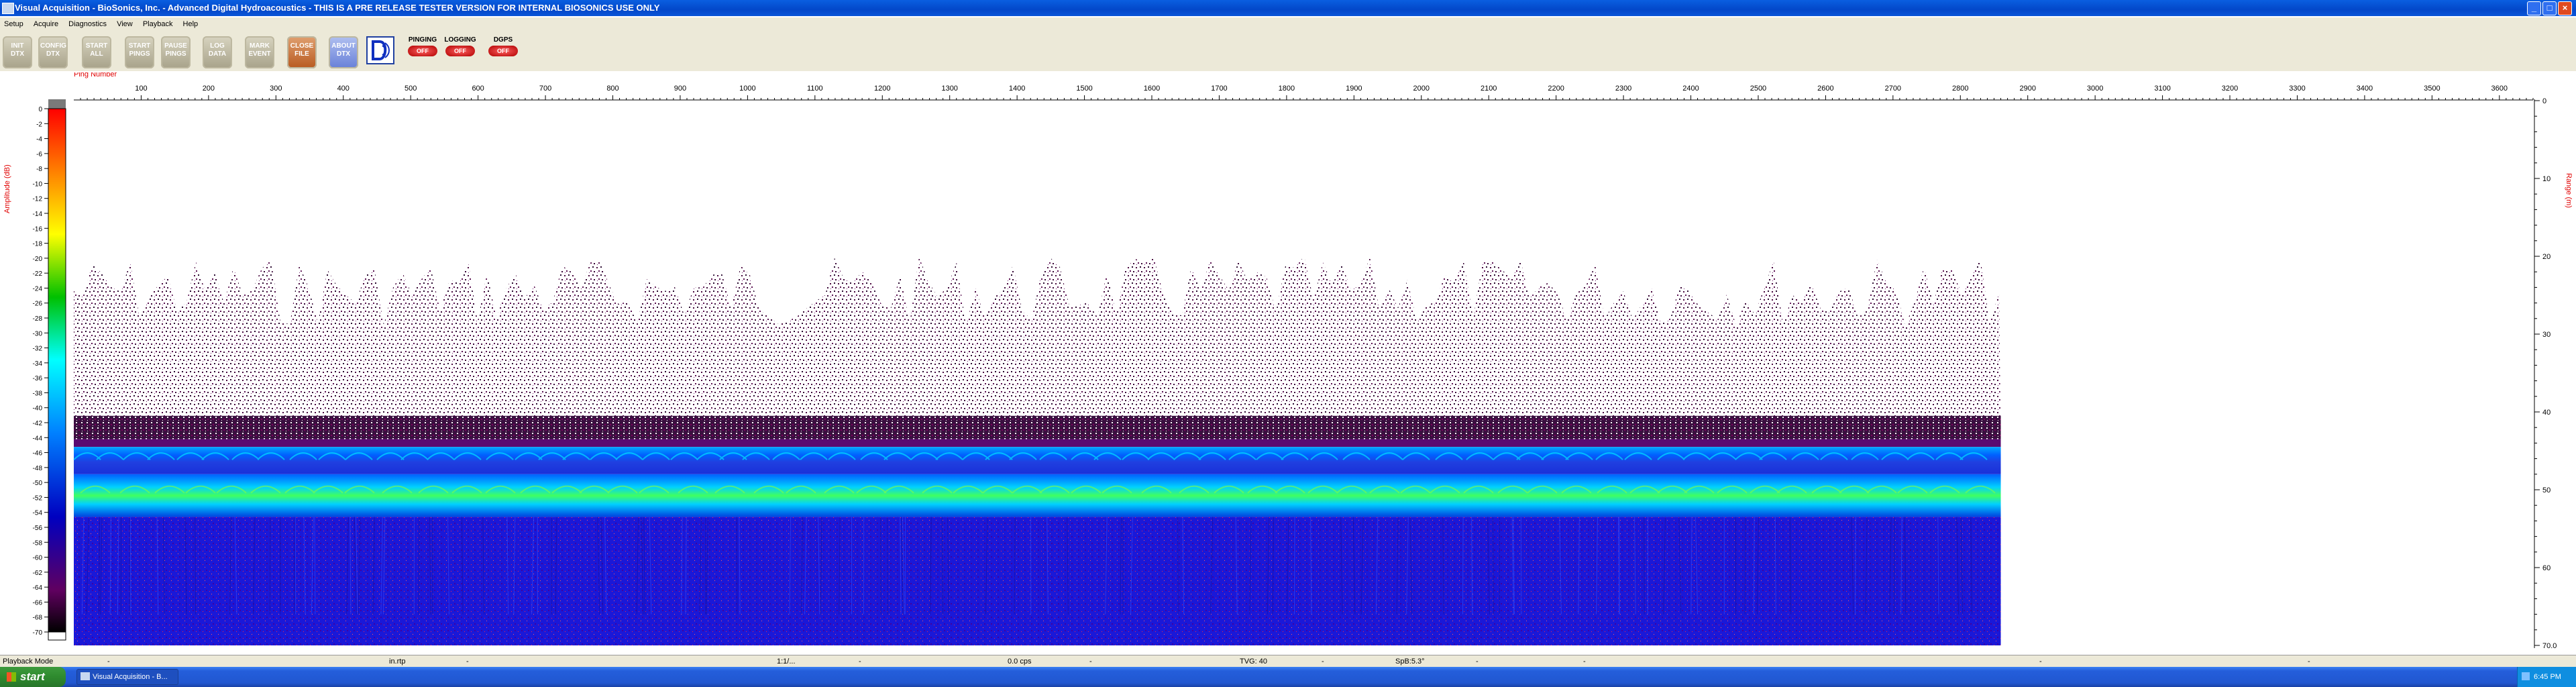  What do you see at coordinates (2526, 676) in the screenshot?
I see `tray-network-icon` at bounding box center [2526, 676].